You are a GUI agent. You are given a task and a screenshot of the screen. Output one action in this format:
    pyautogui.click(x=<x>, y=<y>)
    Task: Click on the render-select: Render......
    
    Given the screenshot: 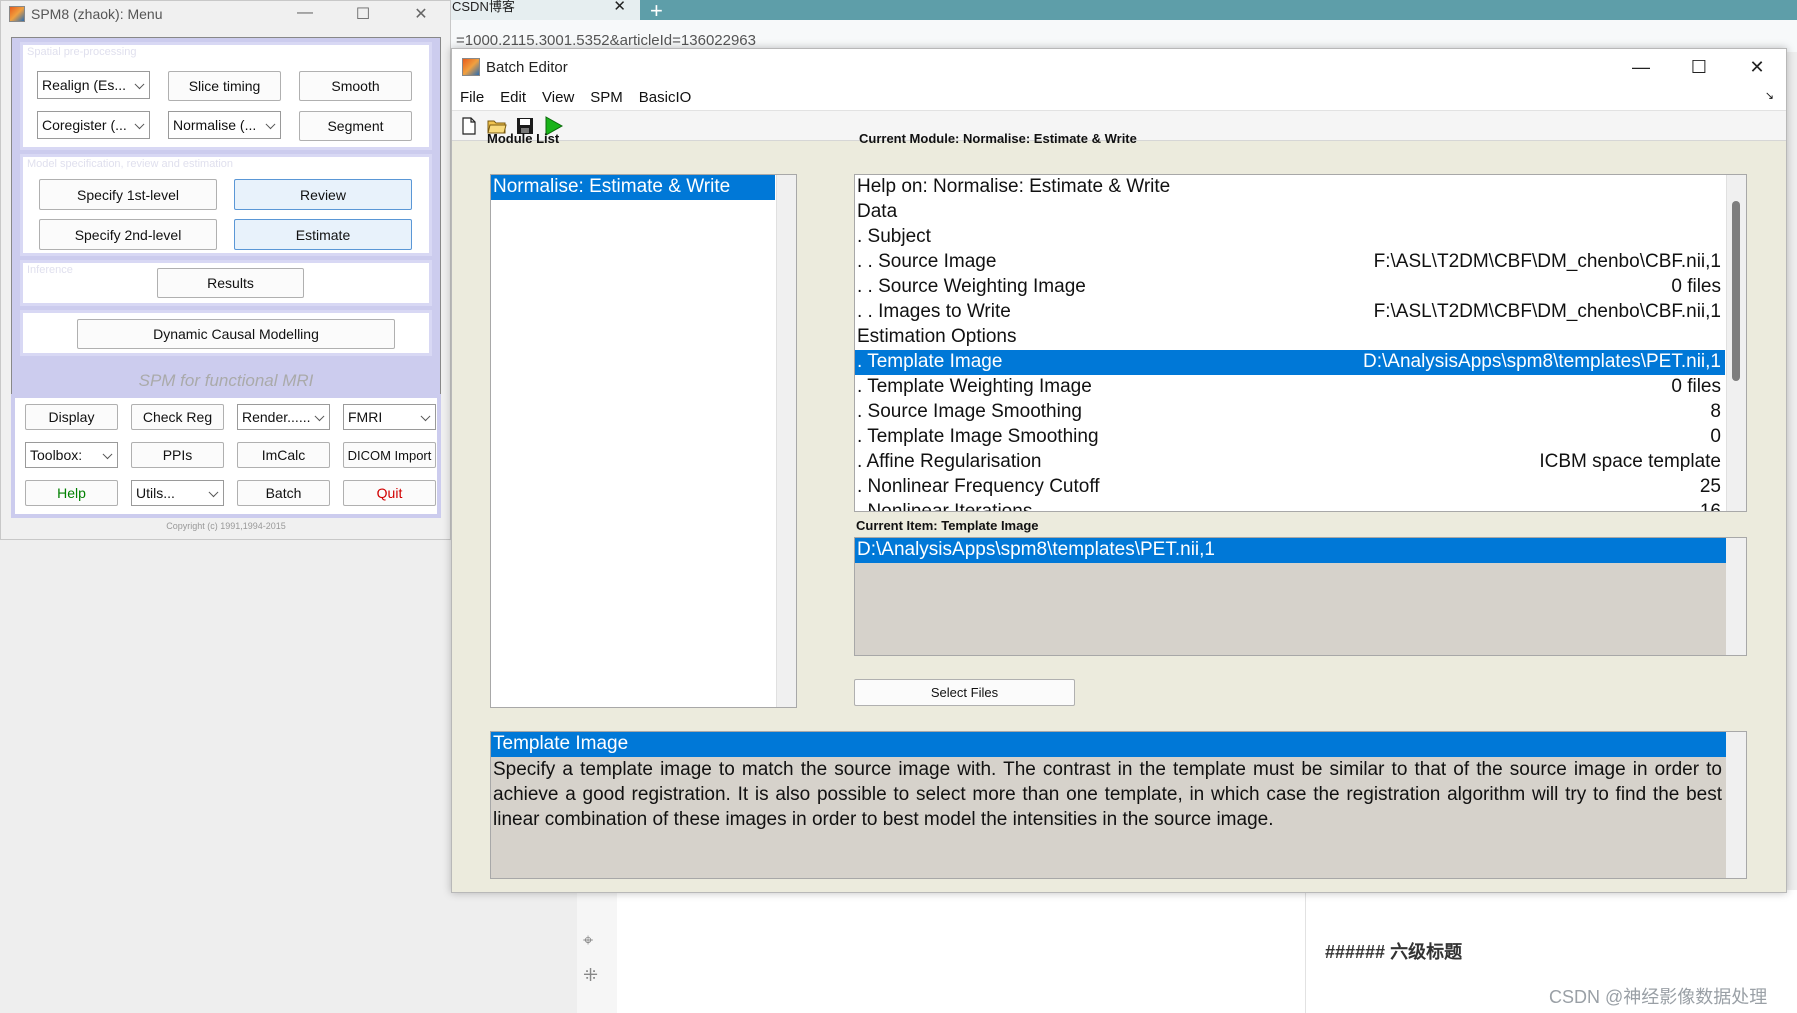 What is the action you would take?
    pyautogui.click(x=283, y=417)
    